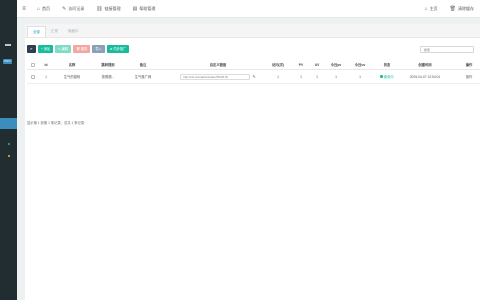  What do you see at coordinates (64, 8) in the screenshot?
I see `pencil-icon: ✎` at bounding box center [64, 8].